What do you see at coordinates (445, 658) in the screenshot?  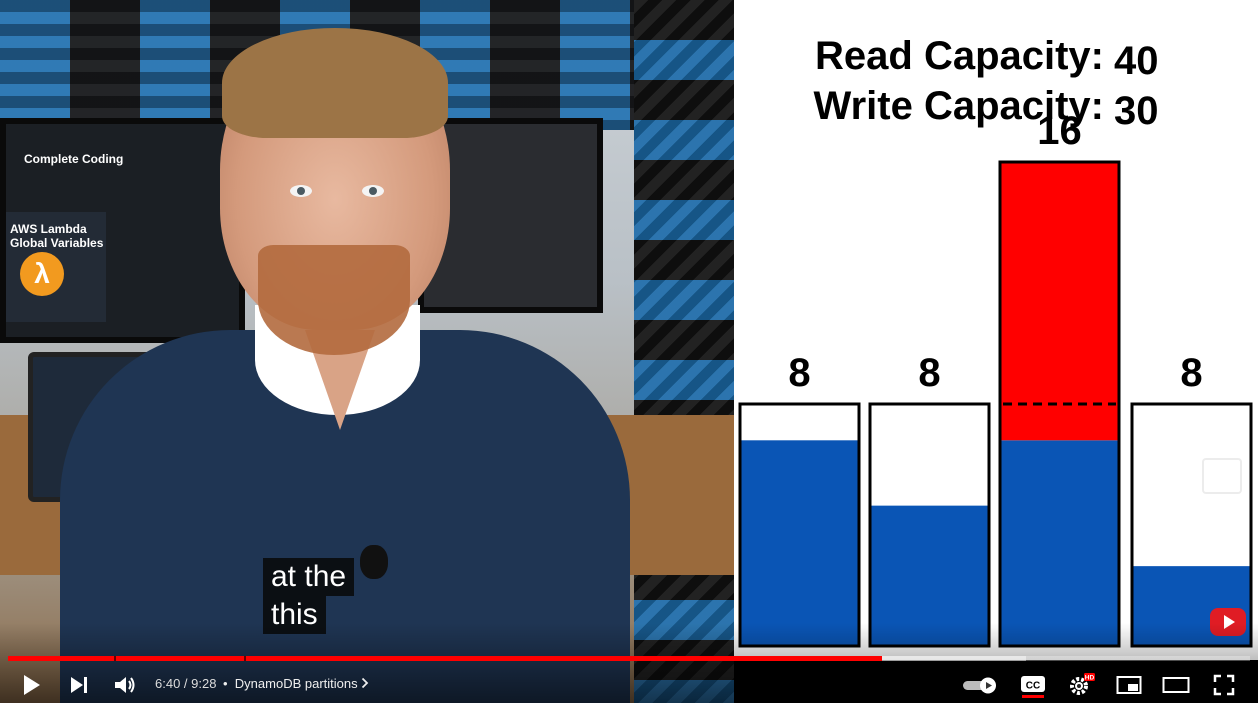 I see `progress-played` at bounding box center [445, 658].